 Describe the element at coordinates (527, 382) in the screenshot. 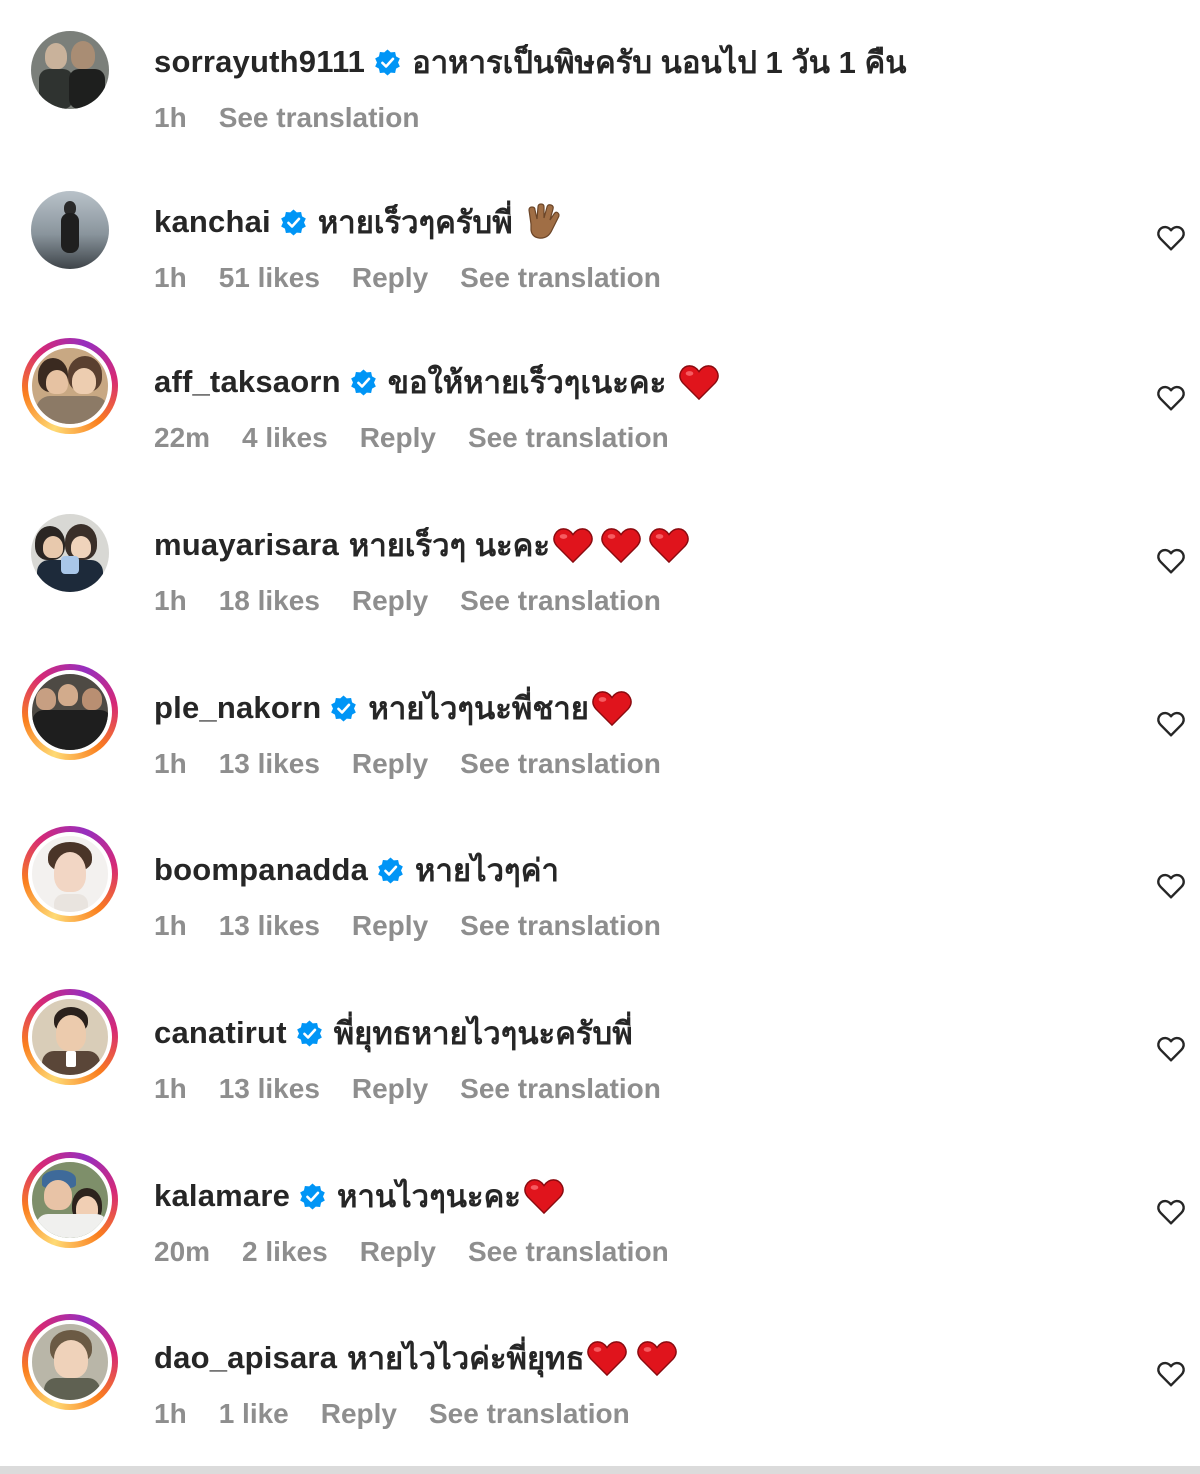

I see `comment-text: ขอให้หายเร็วๆเนะคะ` at that location.